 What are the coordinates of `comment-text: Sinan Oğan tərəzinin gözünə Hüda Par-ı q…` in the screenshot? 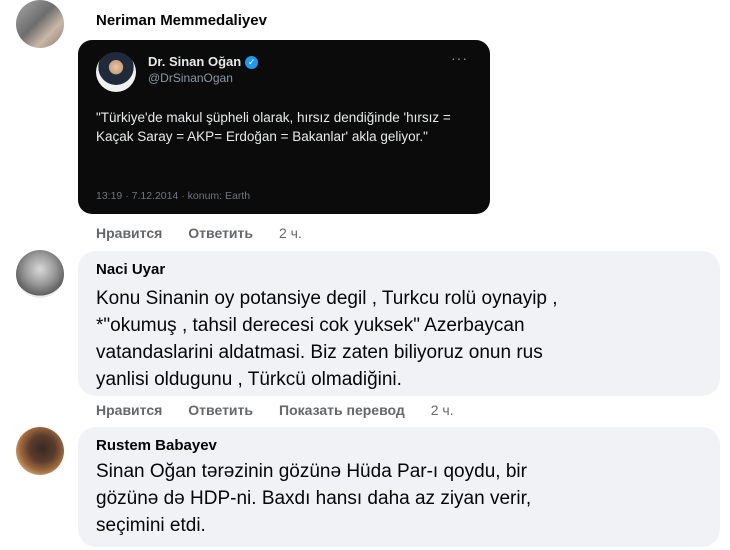 It's located at (314, 498).